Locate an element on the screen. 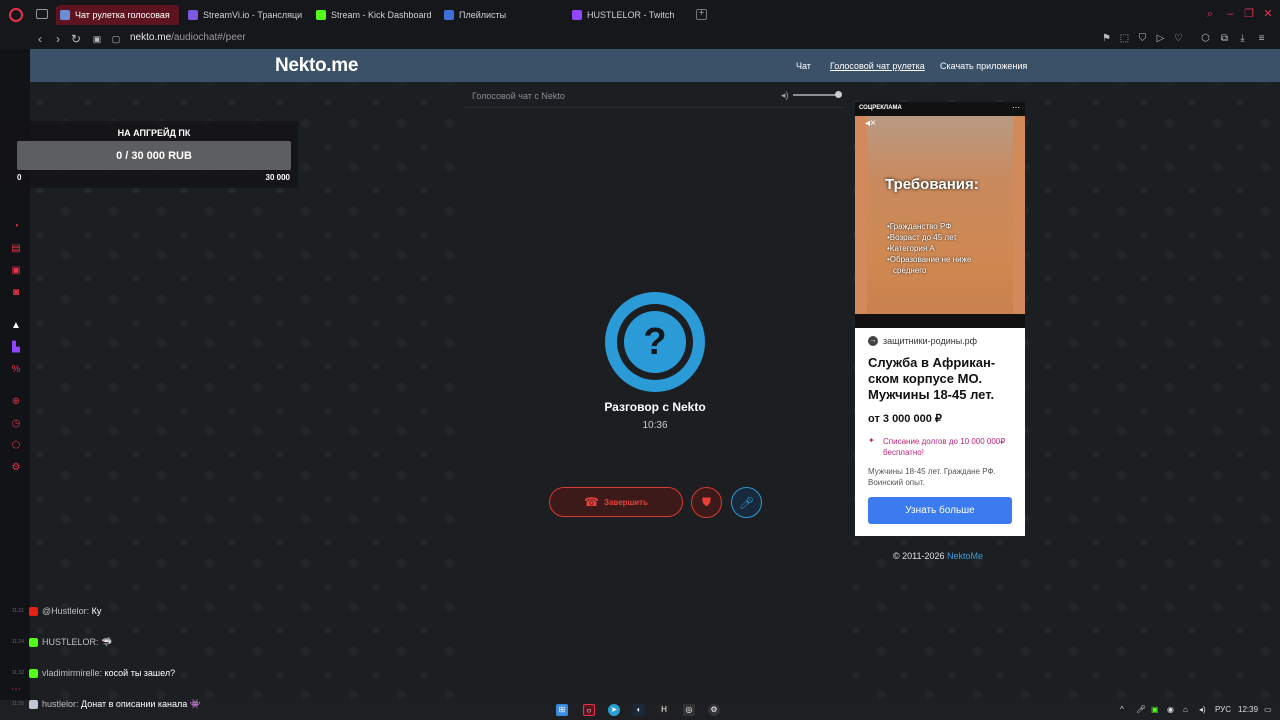 Image resolution: width=1280 pixels, height=720 pixels. shield-icon: ⛉ is located at coordinates (1142, 38).